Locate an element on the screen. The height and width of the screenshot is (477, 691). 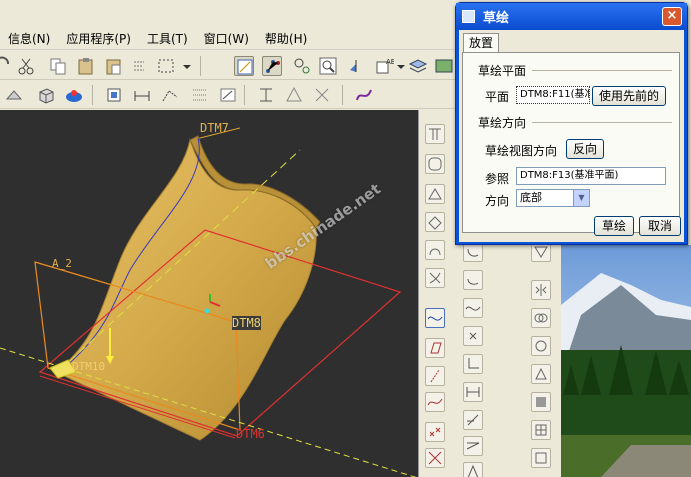
layers-icon is located at coordinates (418, 66).